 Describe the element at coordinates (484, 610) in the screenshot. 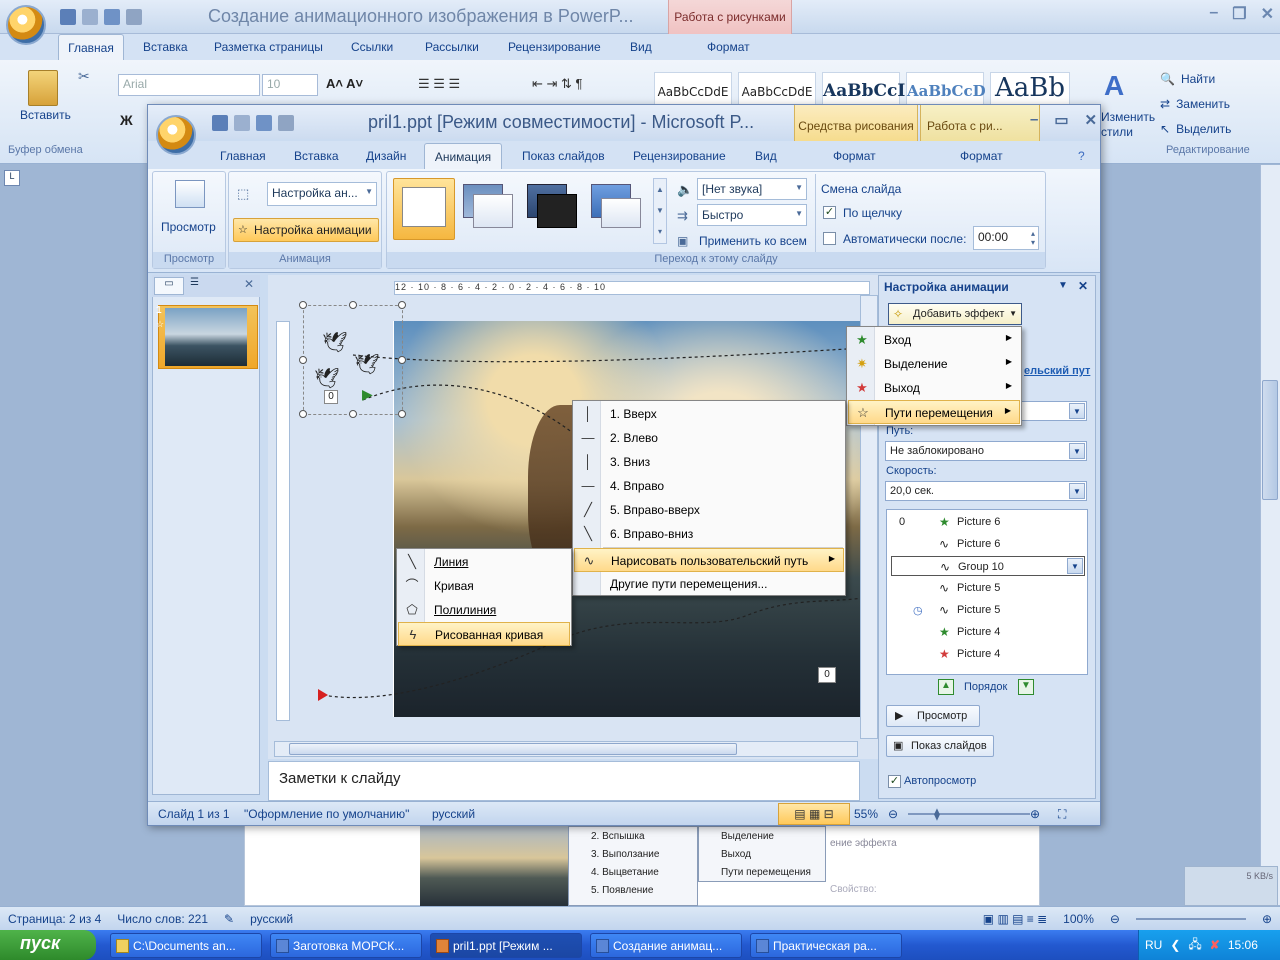

I see `menu-item-freeform: ⬠ Полилиния` at that location.